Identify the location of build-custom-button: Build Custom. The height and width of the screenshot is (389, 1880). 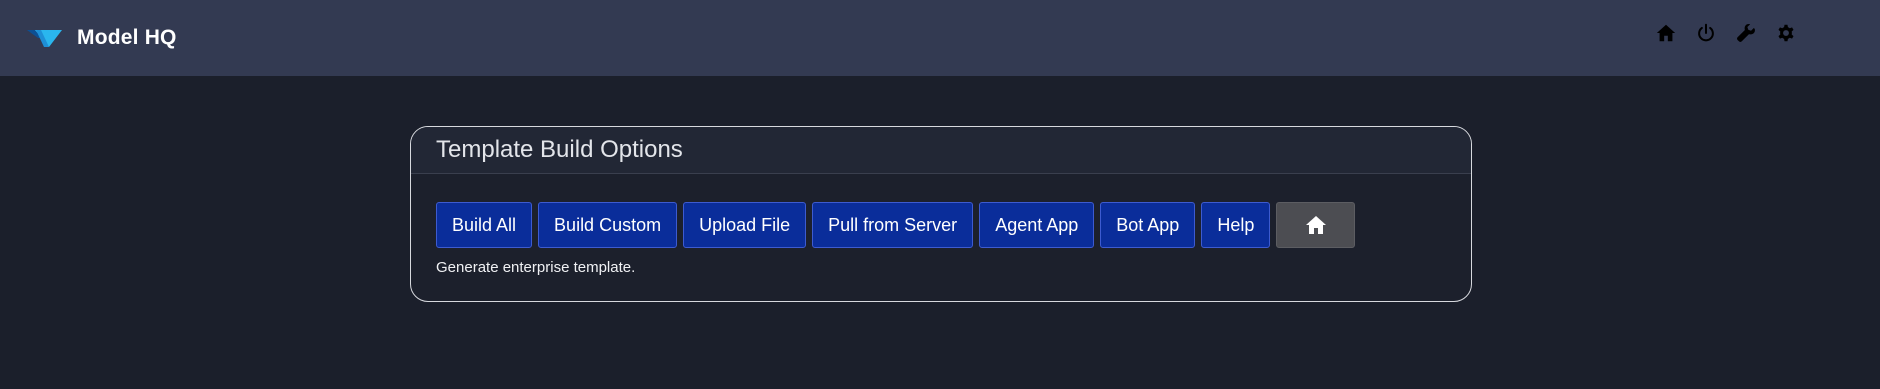
(608, 225).